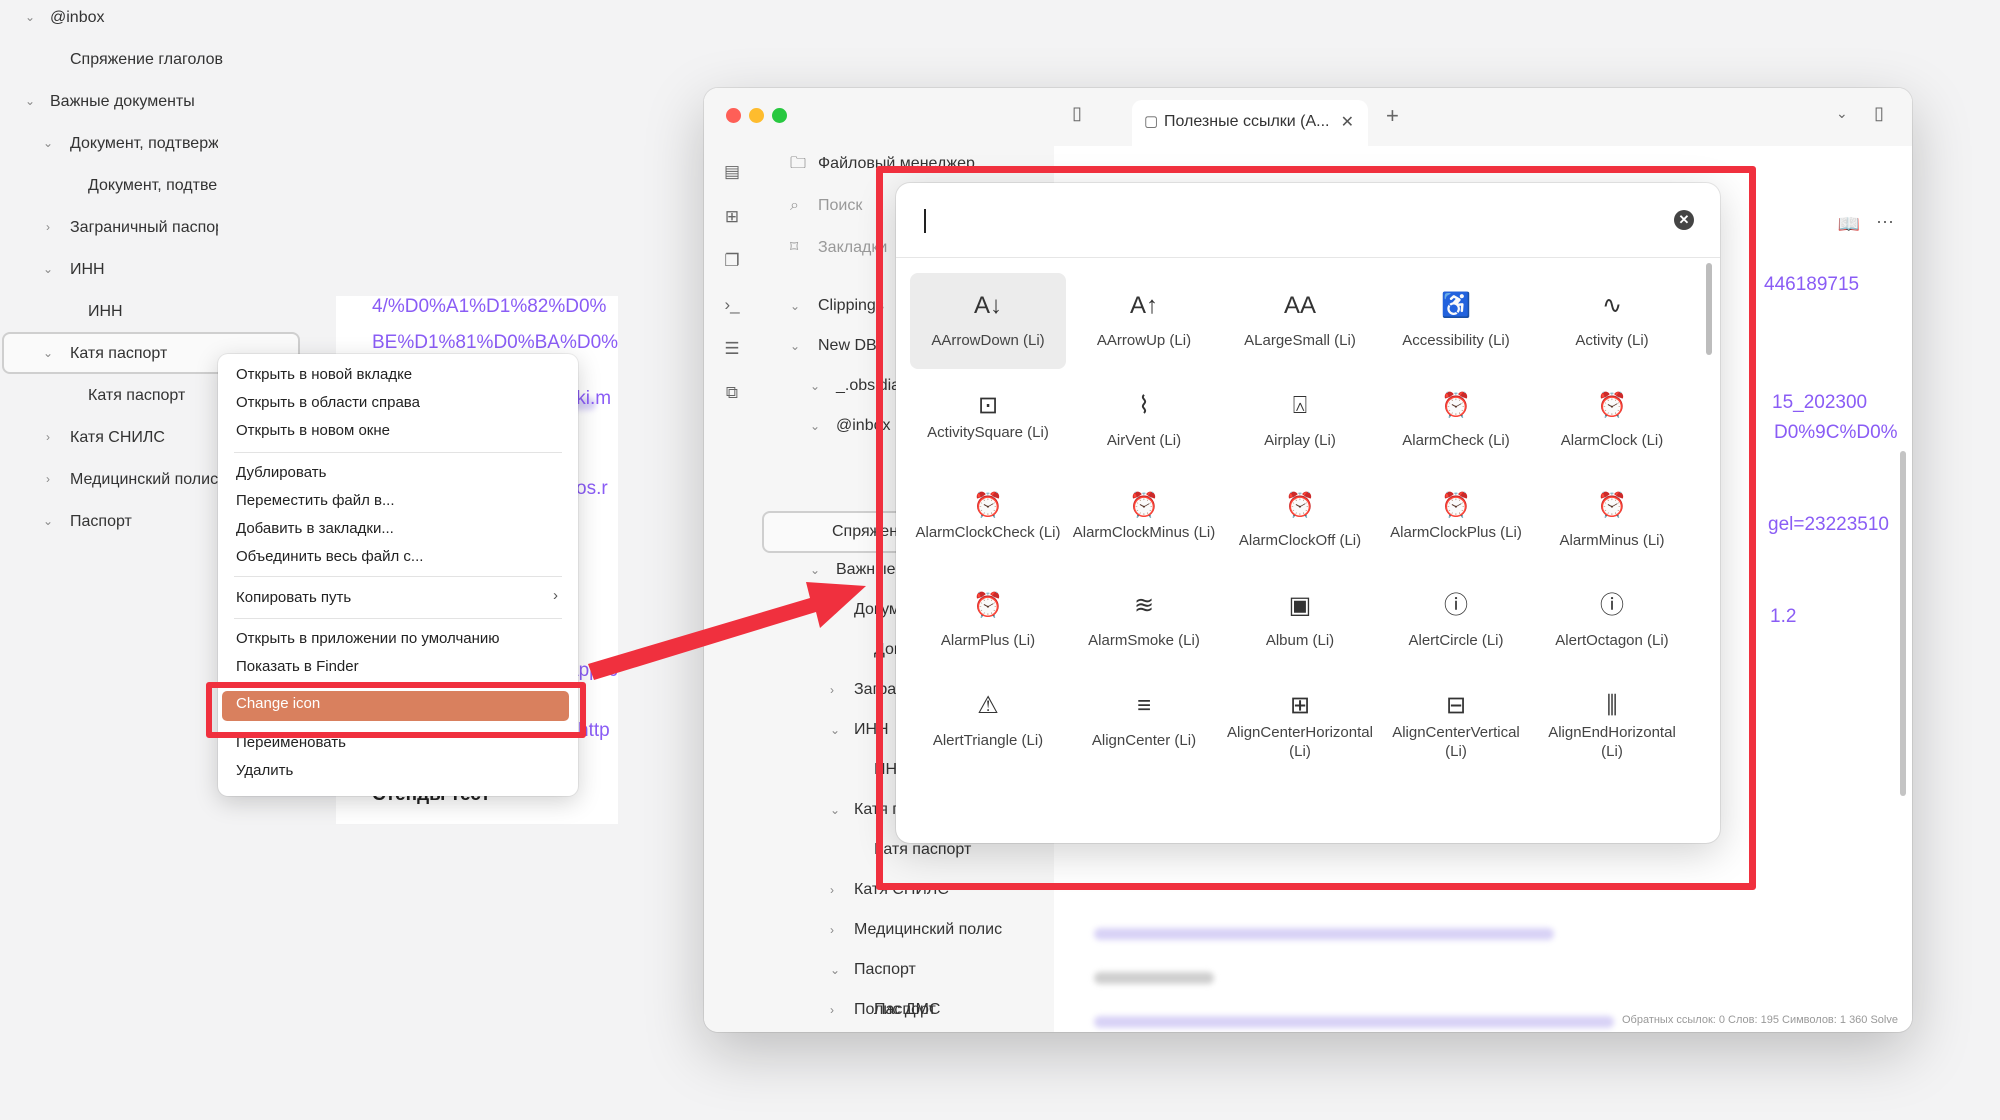 The height and width of the screenshot is (1120, 2000). What do you see at coordinates (297, 667) in the screenshot?
I see `menu-show-in-finder: Показать в Finder` at bounding box center [297, 667].